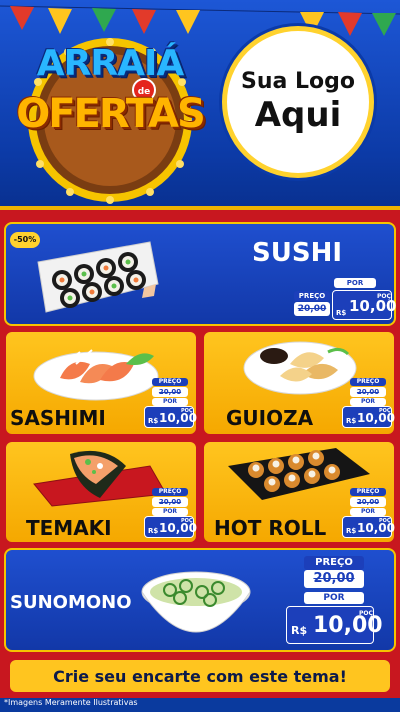  What do you see at coordinates (71, 702) in the screenshot?
I see `footnote: *Imagens Meramente Ilustrativas` at bounding box center [71, 702].